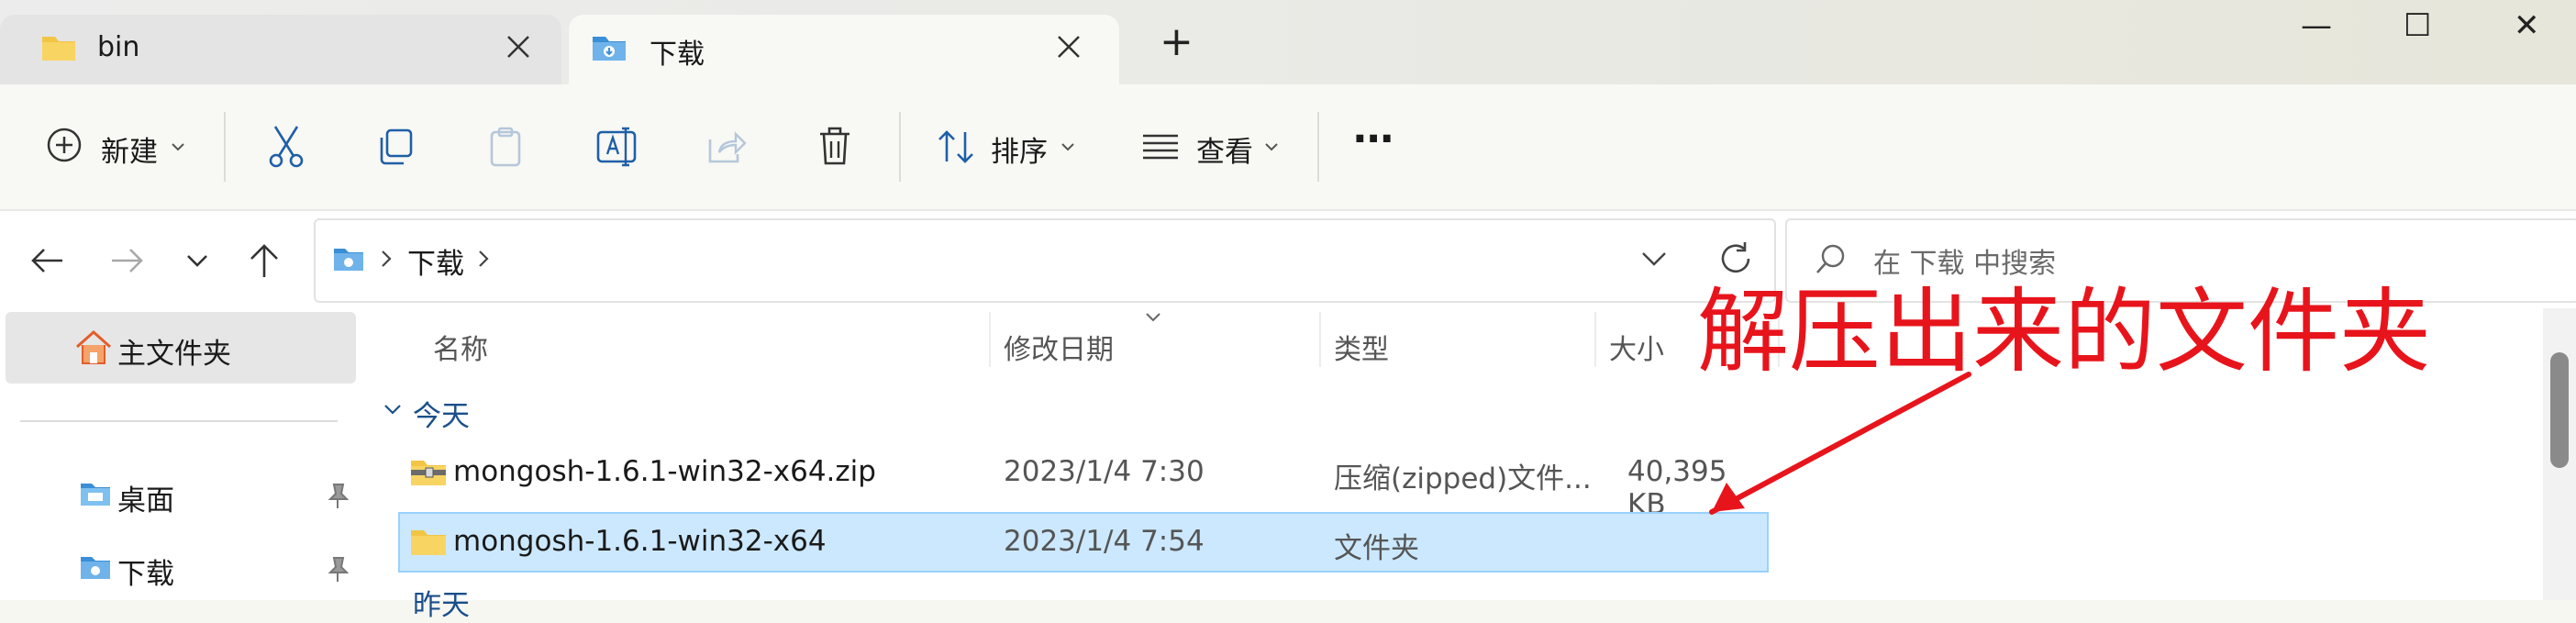 The height and width of the screenshot is (623, 2576). What do you see at coordinates (1045, 260) in the screenshot?
I see `address-bar: 下载` at bounding box center [1045, 260].